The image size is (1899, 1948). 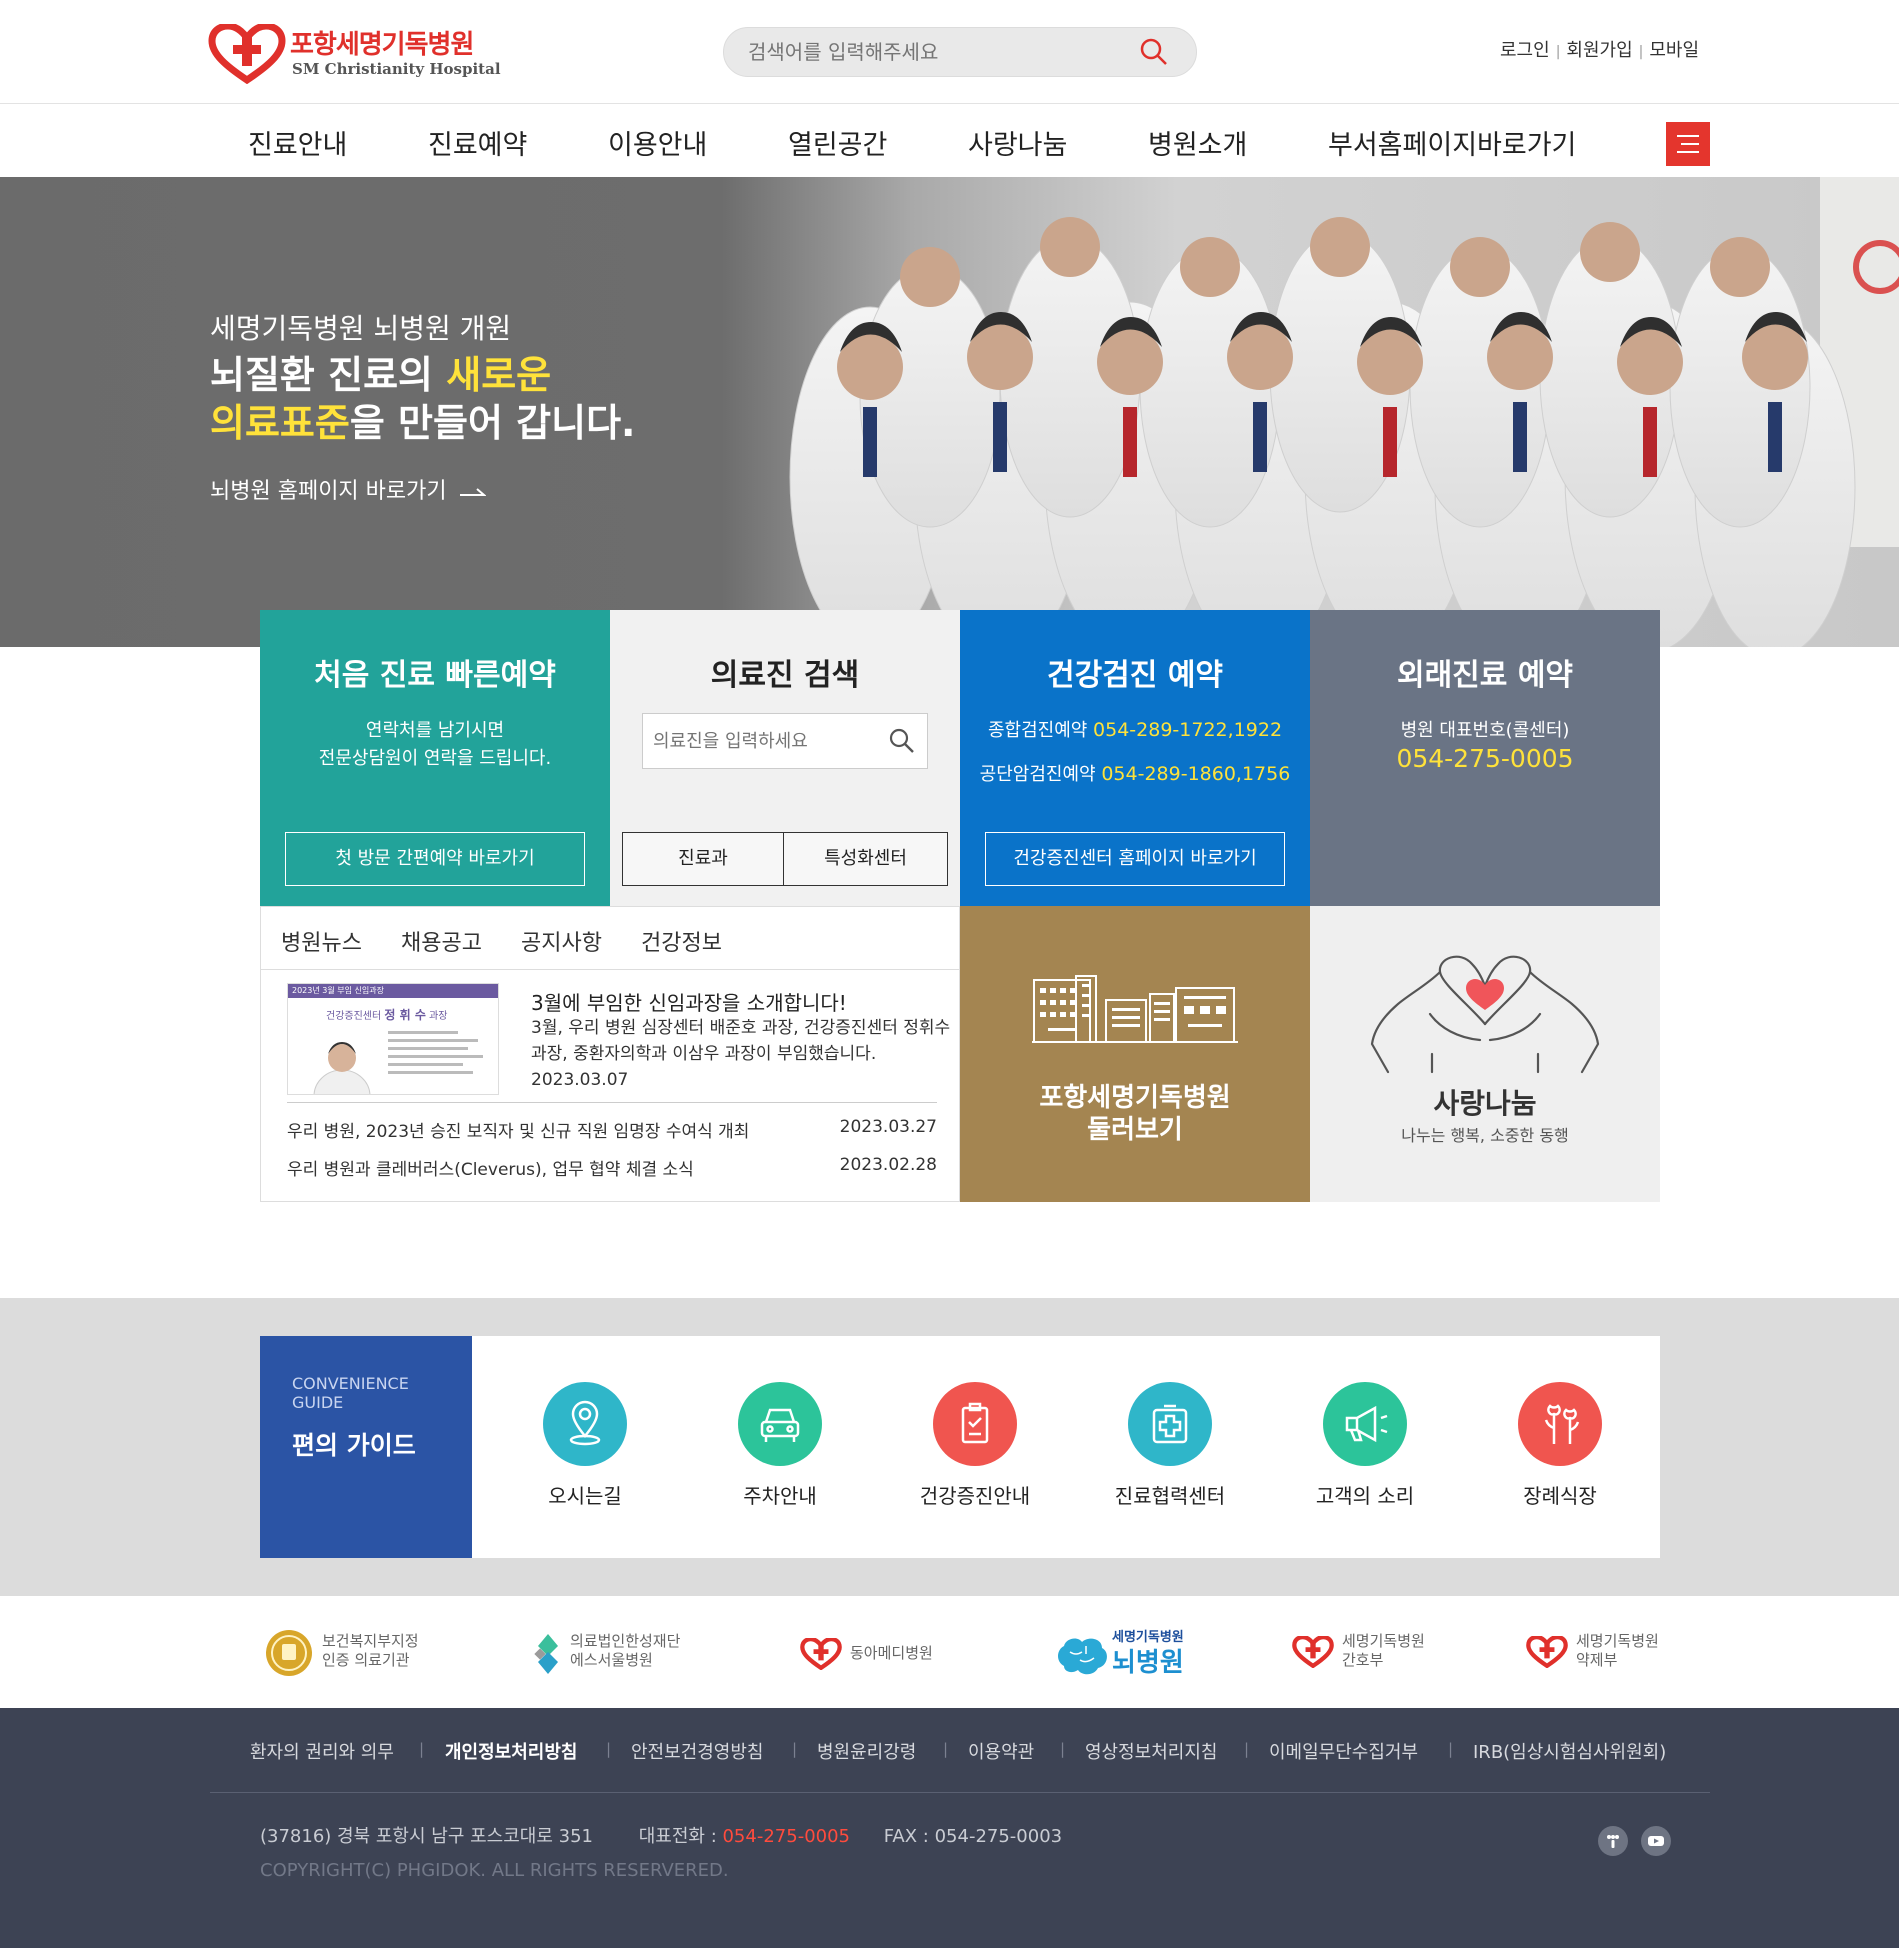 What do you see at coordinates (933, 52) in the screenshot?
I see `site-search-input` at bounding box center [933, 52].